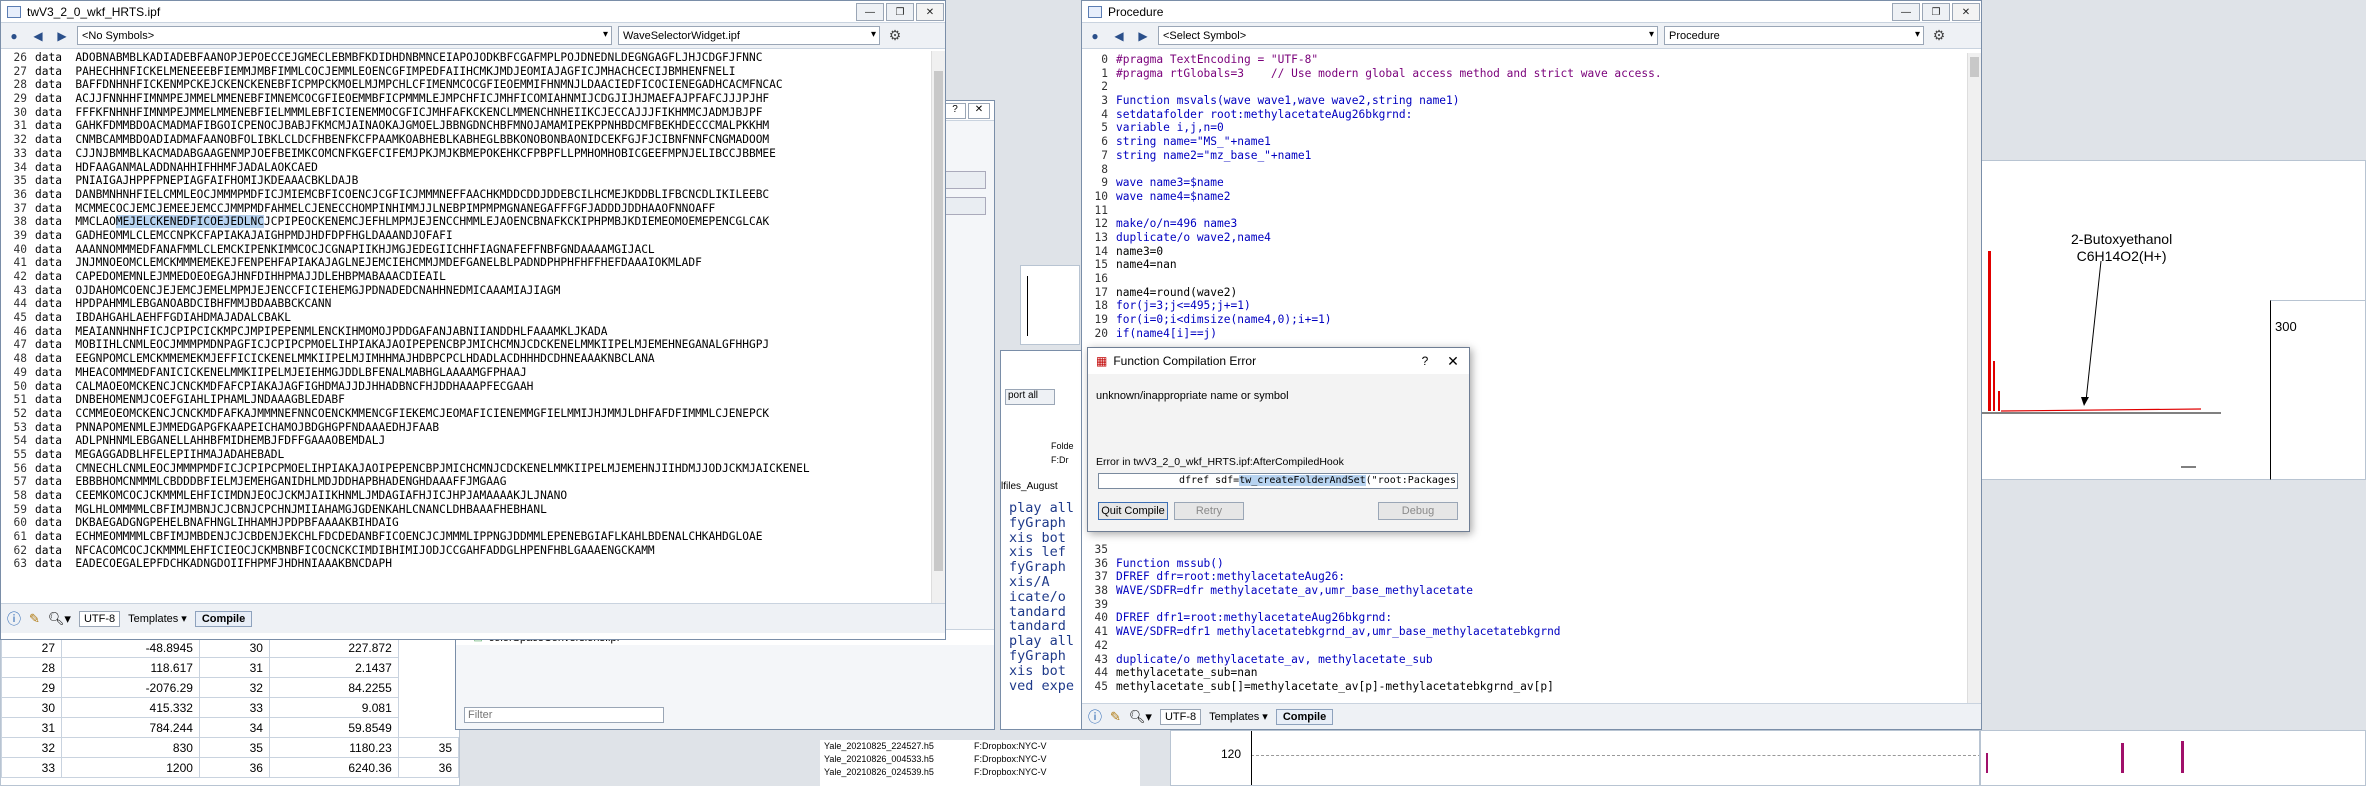 The image size is (2366, 786). I want to click on table-cell: 31, so click(31, 727).